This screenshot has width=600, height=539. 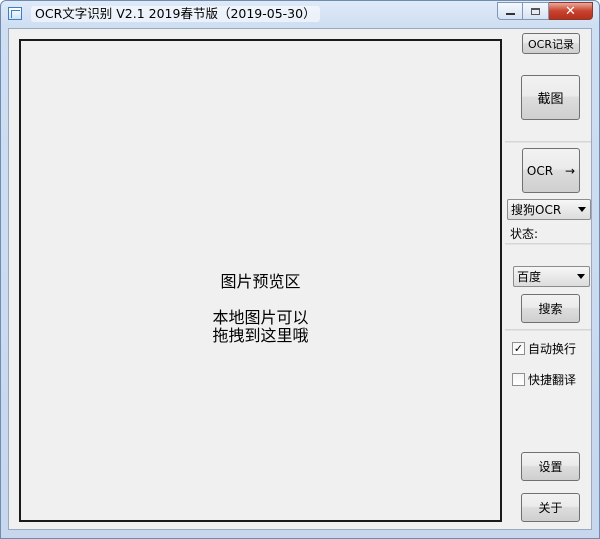 I want to click on preview-title: 图片预览区, so click(x=260, y=281).